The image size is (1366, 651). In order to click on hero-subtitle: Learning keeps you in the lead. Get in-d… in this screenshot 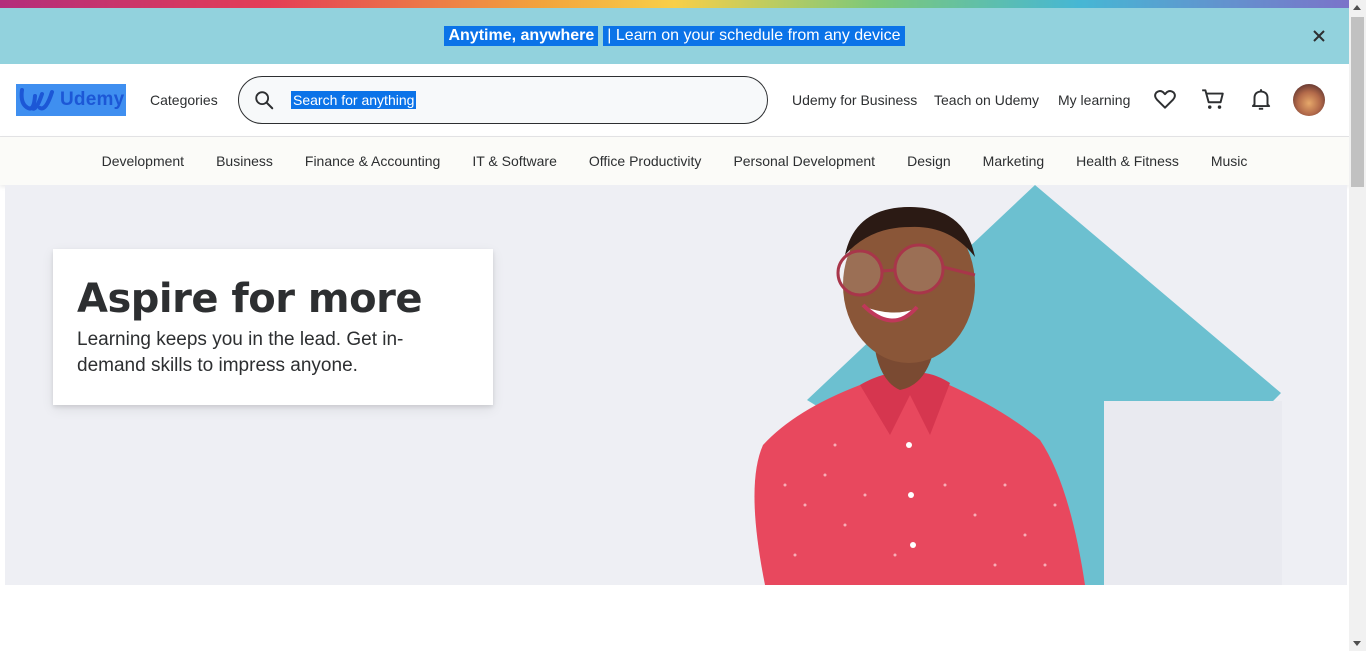, I will do `click(240, 352)`.